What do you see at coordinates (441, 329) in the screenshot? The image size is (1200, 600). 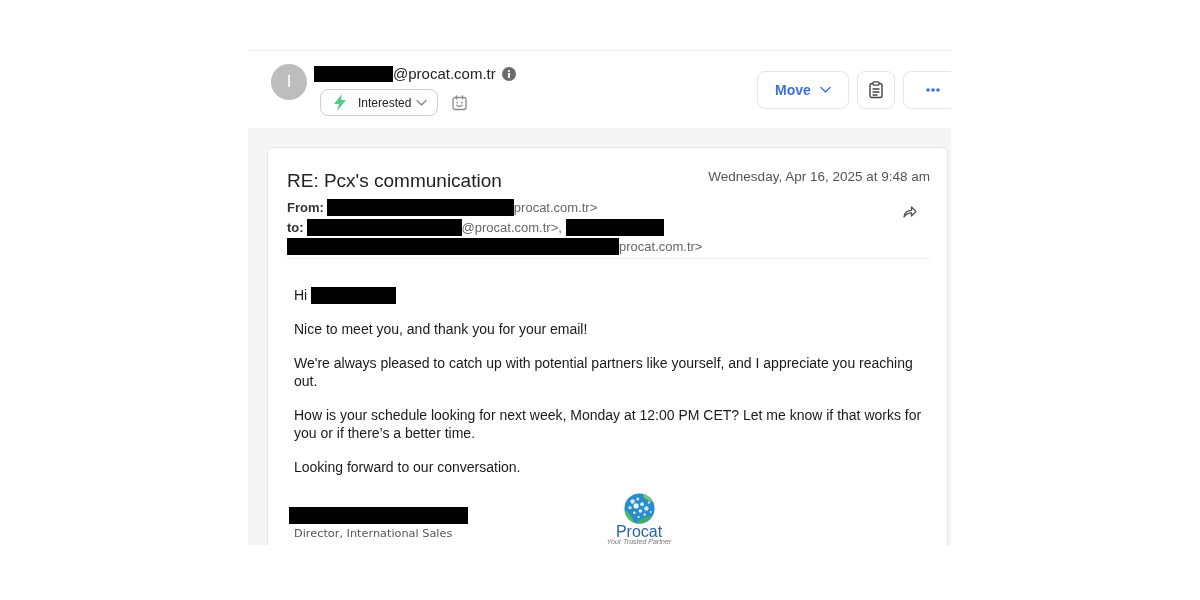 I see `body-paragraph: Nice to meet you, and thank you for your email!` at bounding box center [441, 329].